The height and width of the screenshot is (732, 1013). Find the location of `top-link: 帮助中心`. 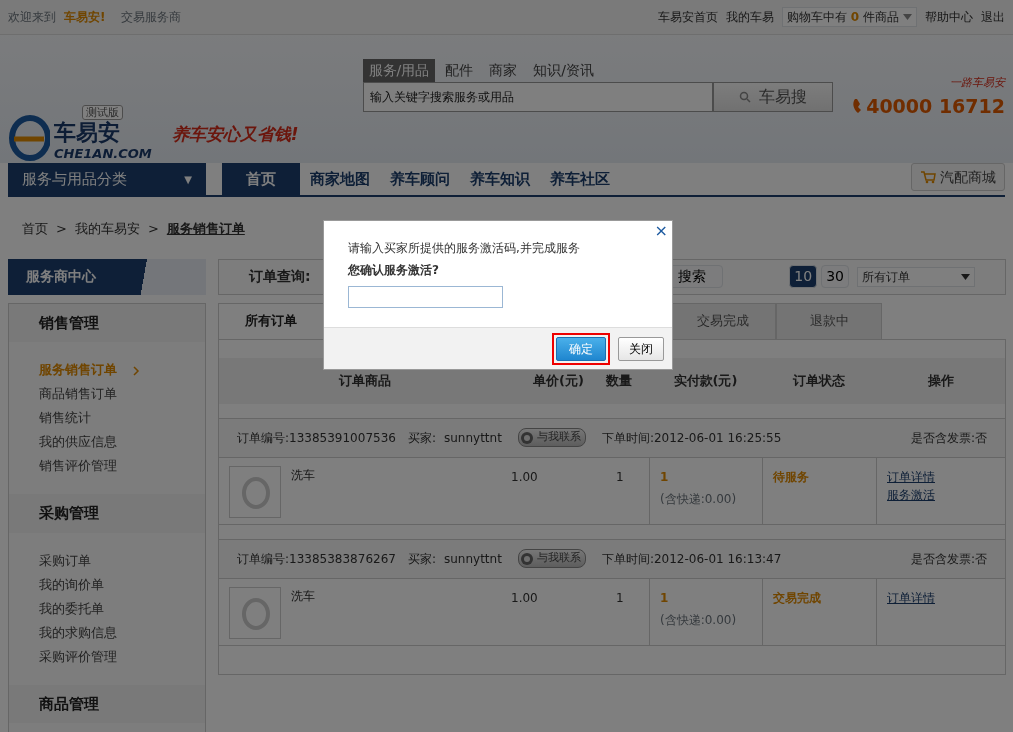

top-link: 帮助中心 is located at coordinates (949, 17).